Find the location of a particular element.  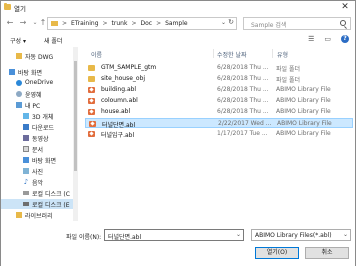

cancel-button: 취소 is located at coordinates (327, 253).